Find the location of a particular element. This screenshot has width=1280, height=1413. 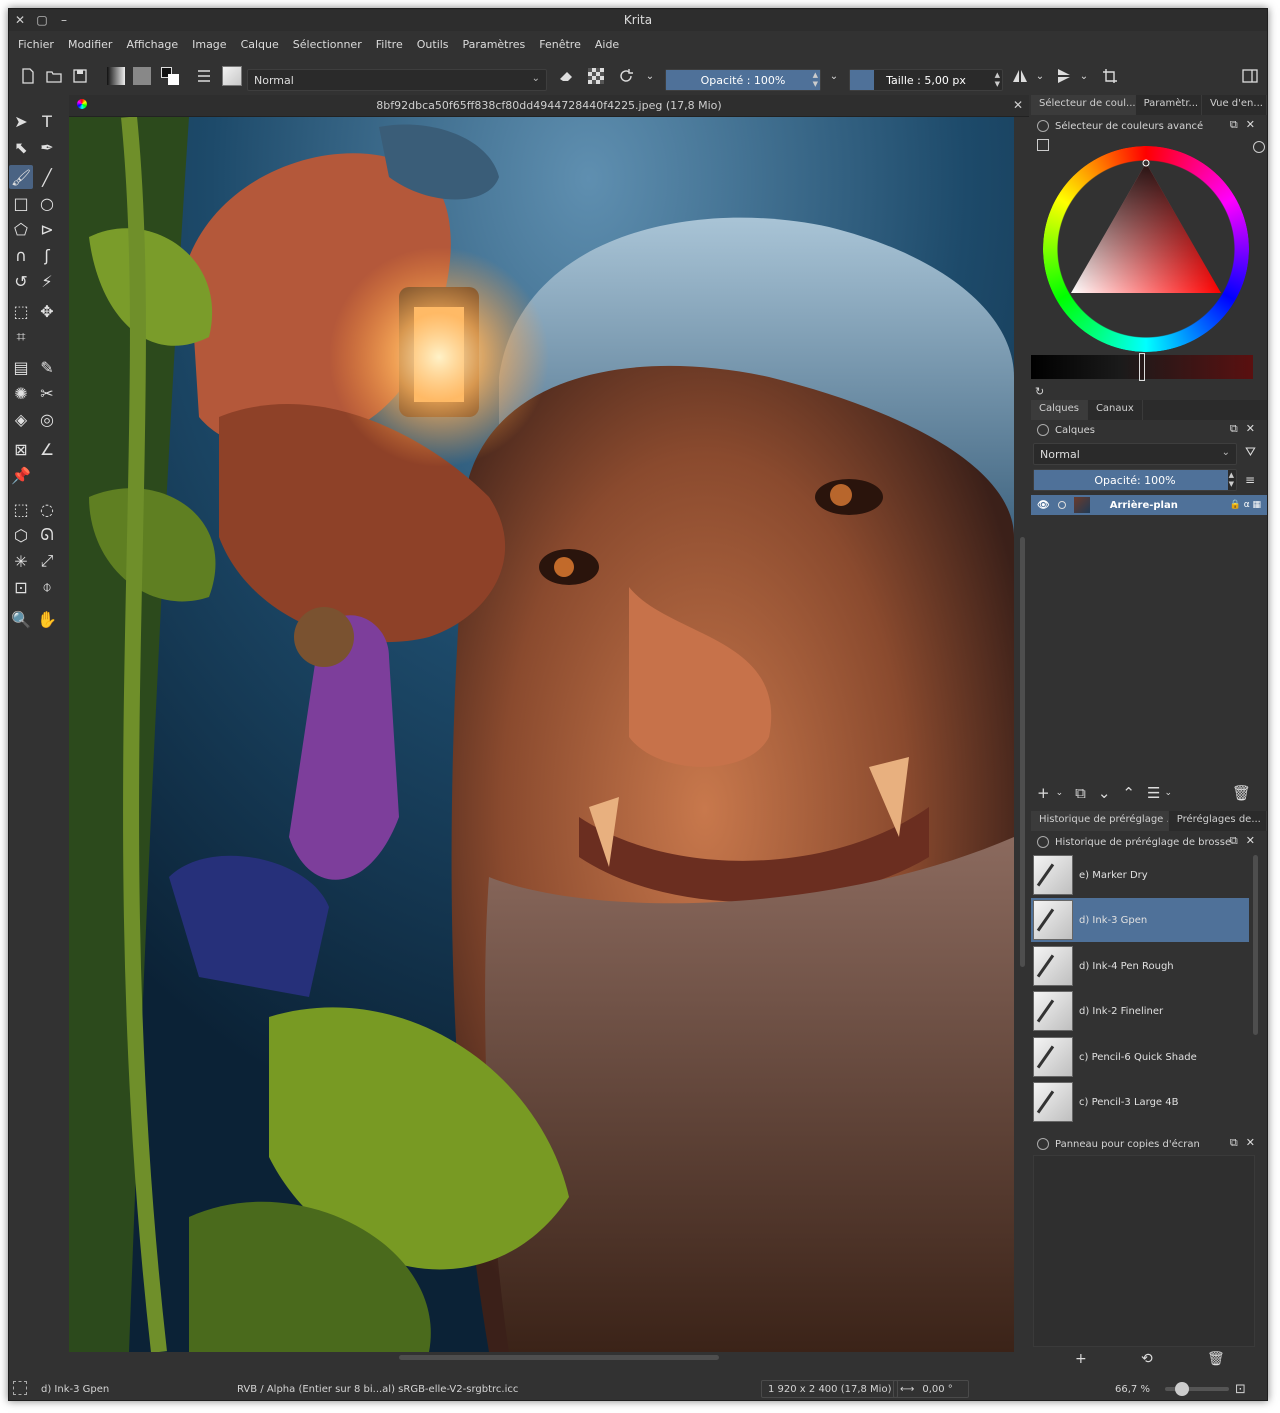

multibrush-icon: ⚡ is located at coordinates (47, 281).